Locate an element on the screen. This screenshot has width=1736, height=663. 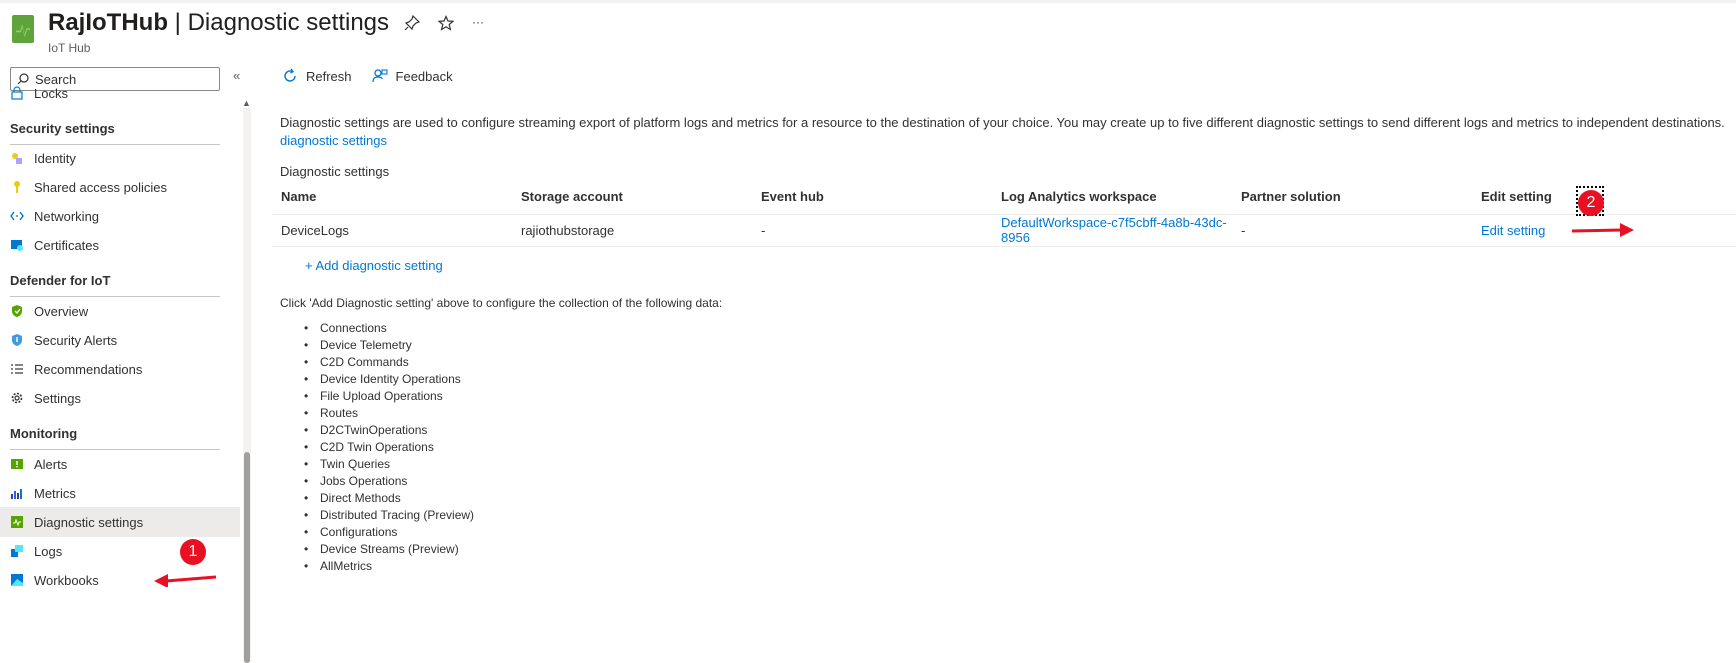
add-diagnostic-setting-button: + Add diagnostic setting is located at coordinates (374, 265).